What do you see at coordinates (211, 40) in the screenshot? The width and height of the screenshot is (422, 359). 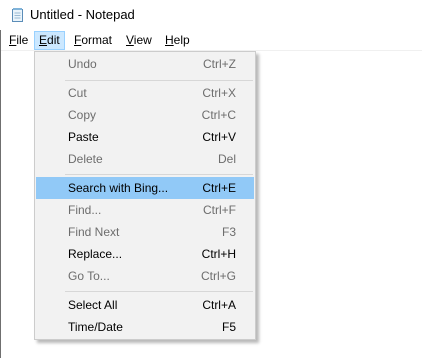 I see `menu-bar: File Edit Format View Help` at bounding box center [211, 40].